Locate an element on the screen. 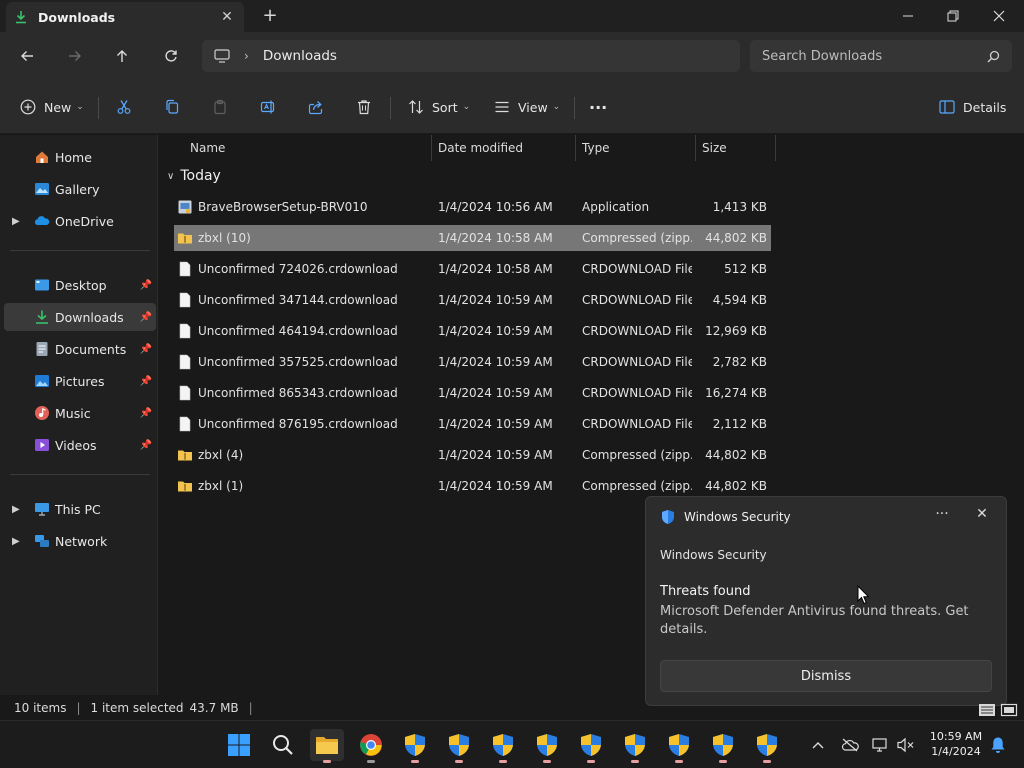 The image size is (1024, 768). up-button is located at coordinates (122, 56).